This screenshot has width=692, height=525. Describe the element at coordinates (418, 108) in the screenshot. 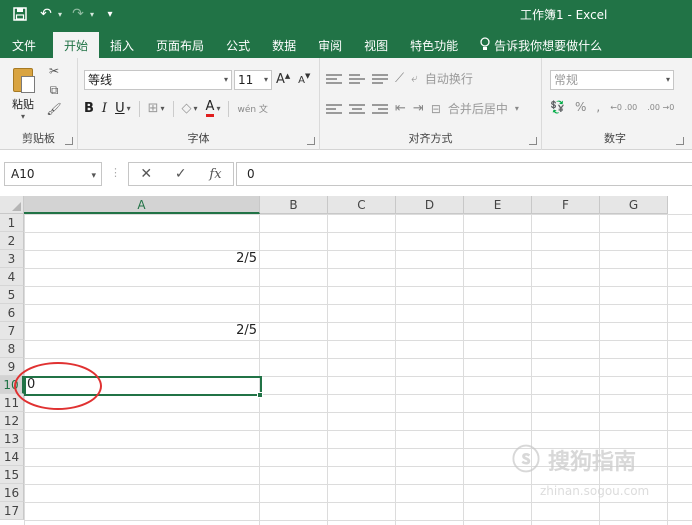

I see `increase-indent-icon: ⇥` at that location.